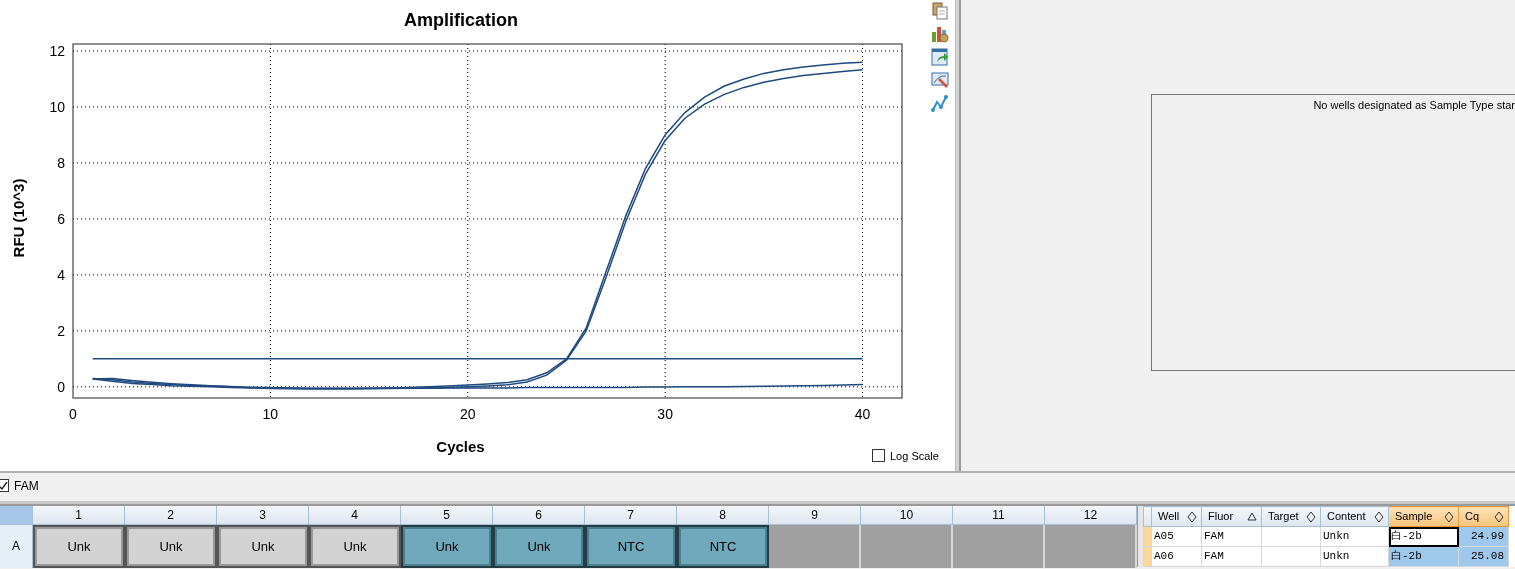 This screenshot has width=1515, height=569. Describe the element at coordinates (460, 446) in the screenshot. I see `x-axis-title: Cycles` at that location.